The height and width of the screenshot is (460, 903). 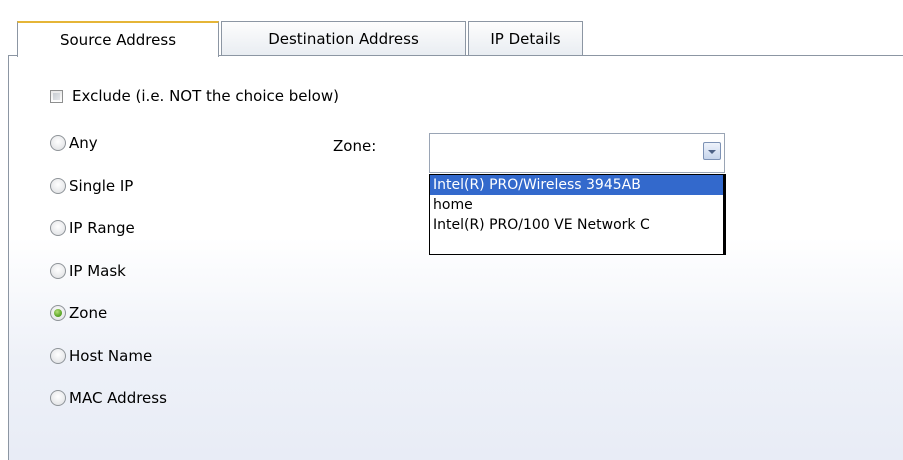 I want to click on radio-label: MAC Address, so click(x=118, y=398).